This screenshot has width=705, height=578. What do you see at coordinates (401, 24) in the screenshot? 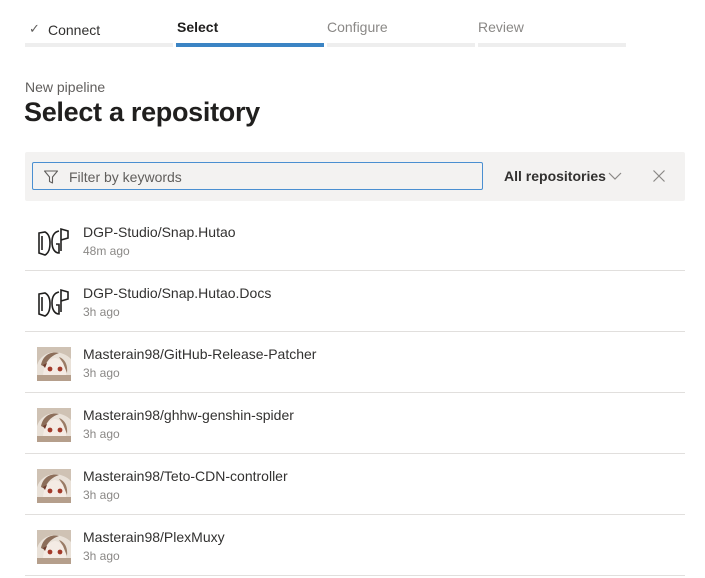
I see `step-configure: Configure` at bounding box center [401, 24].